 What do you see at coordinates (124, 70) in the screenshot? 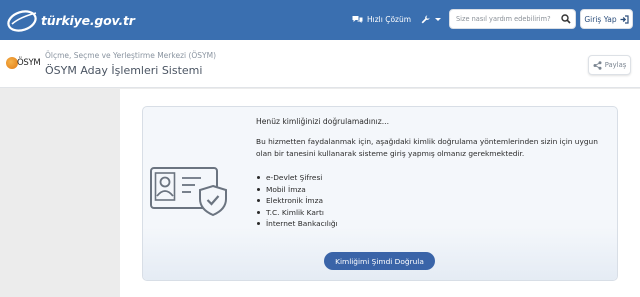
I see `page-title: ÖSYM Aday İşlemleri Sistemi` at bounding box center [124, 70].